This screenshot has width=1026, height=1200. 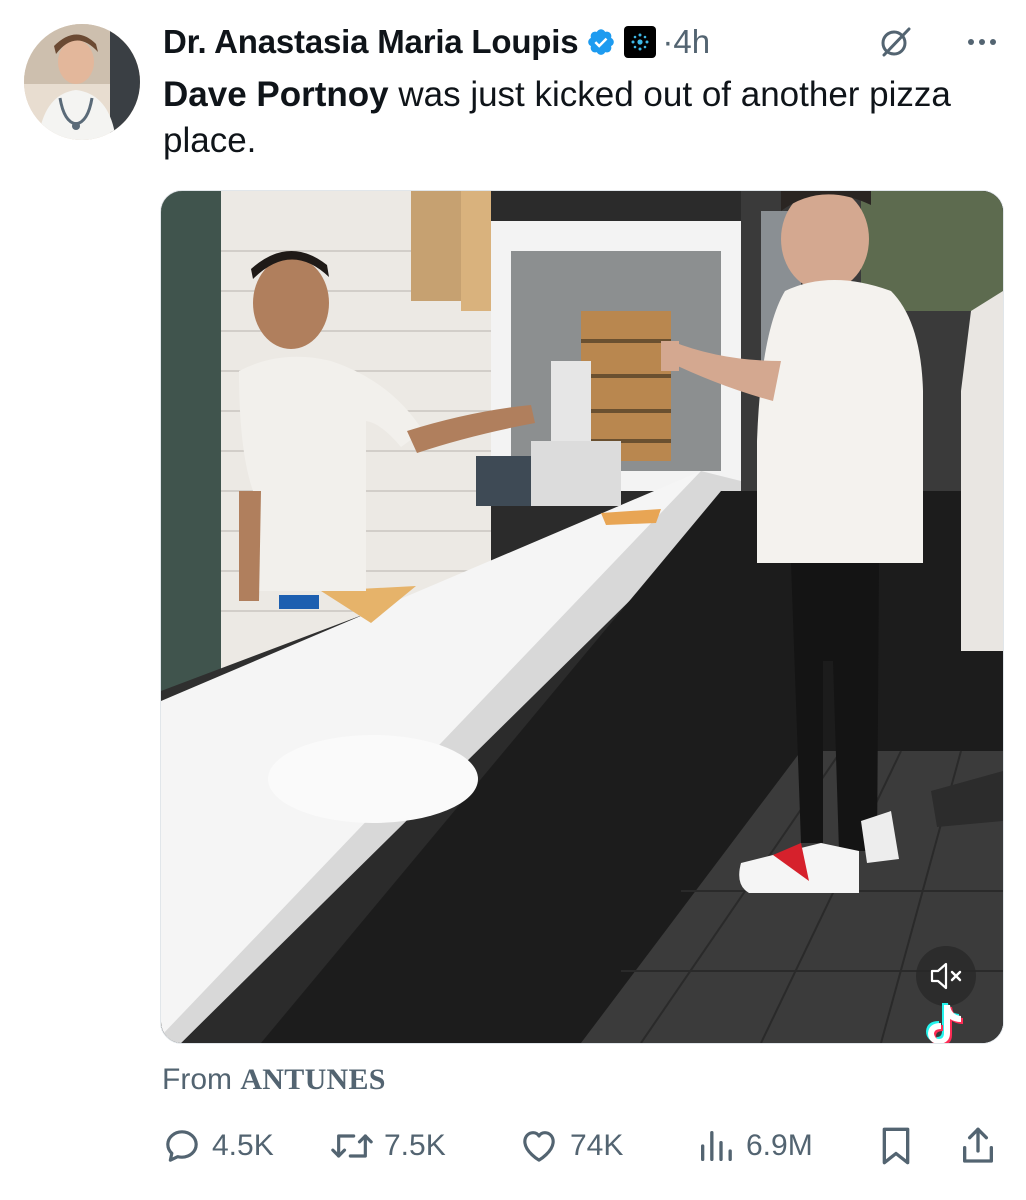 I want to click on views-chart-icon, so click(x=716, y=1146).